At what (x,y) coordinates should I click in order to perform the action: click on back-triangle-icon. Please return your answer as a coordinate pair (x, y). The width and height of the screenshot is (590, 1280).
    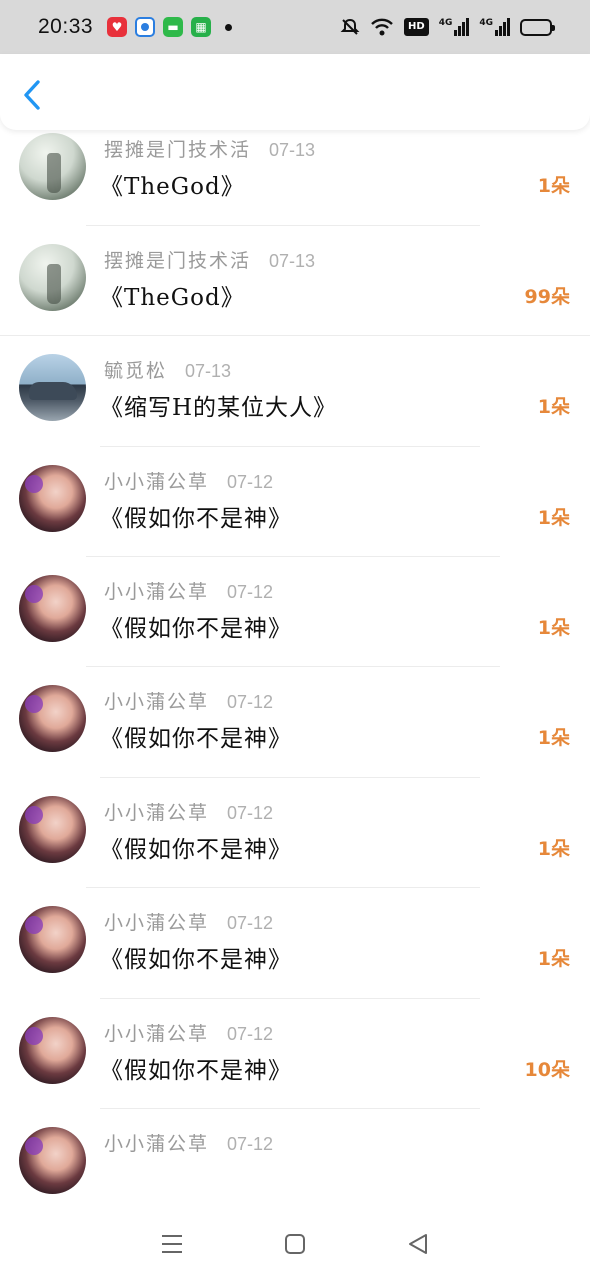
    Looking at the image, I should click on (418, 1244).